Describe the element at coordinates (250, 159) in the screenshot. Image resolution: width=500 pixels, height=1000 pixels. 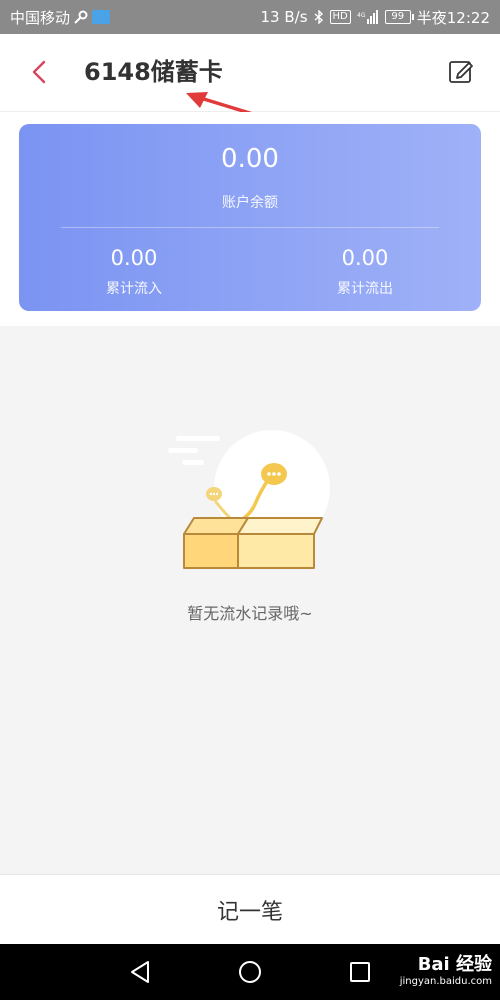
I see `balance-value: 0.00` at that location.